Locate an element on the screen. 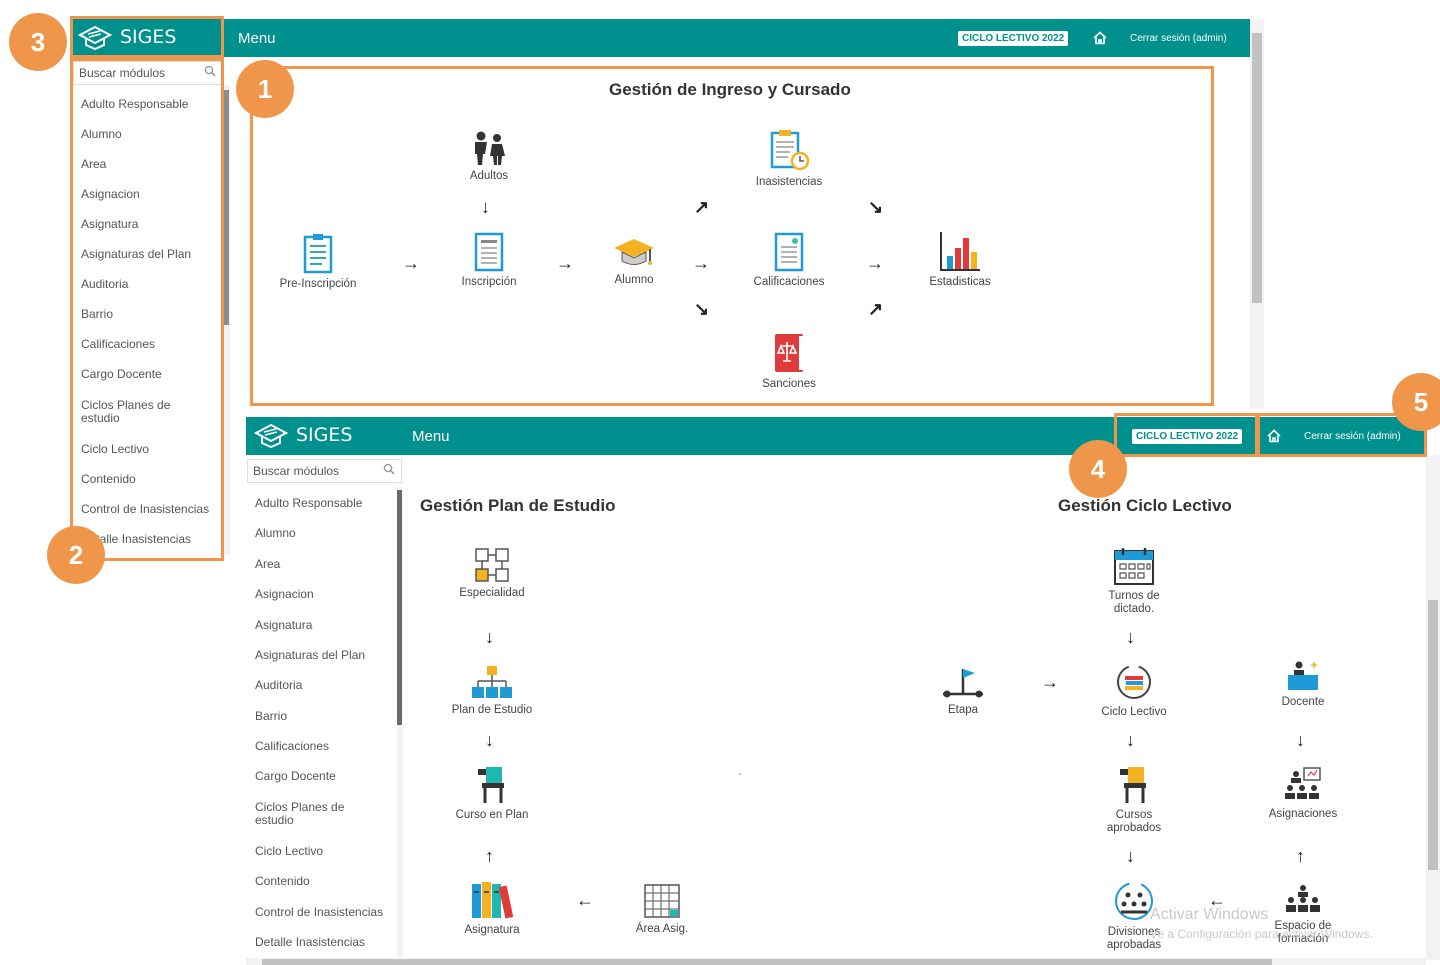 The image size is (1440, 965). top-home-icon is located at coordinates (1100, 38).